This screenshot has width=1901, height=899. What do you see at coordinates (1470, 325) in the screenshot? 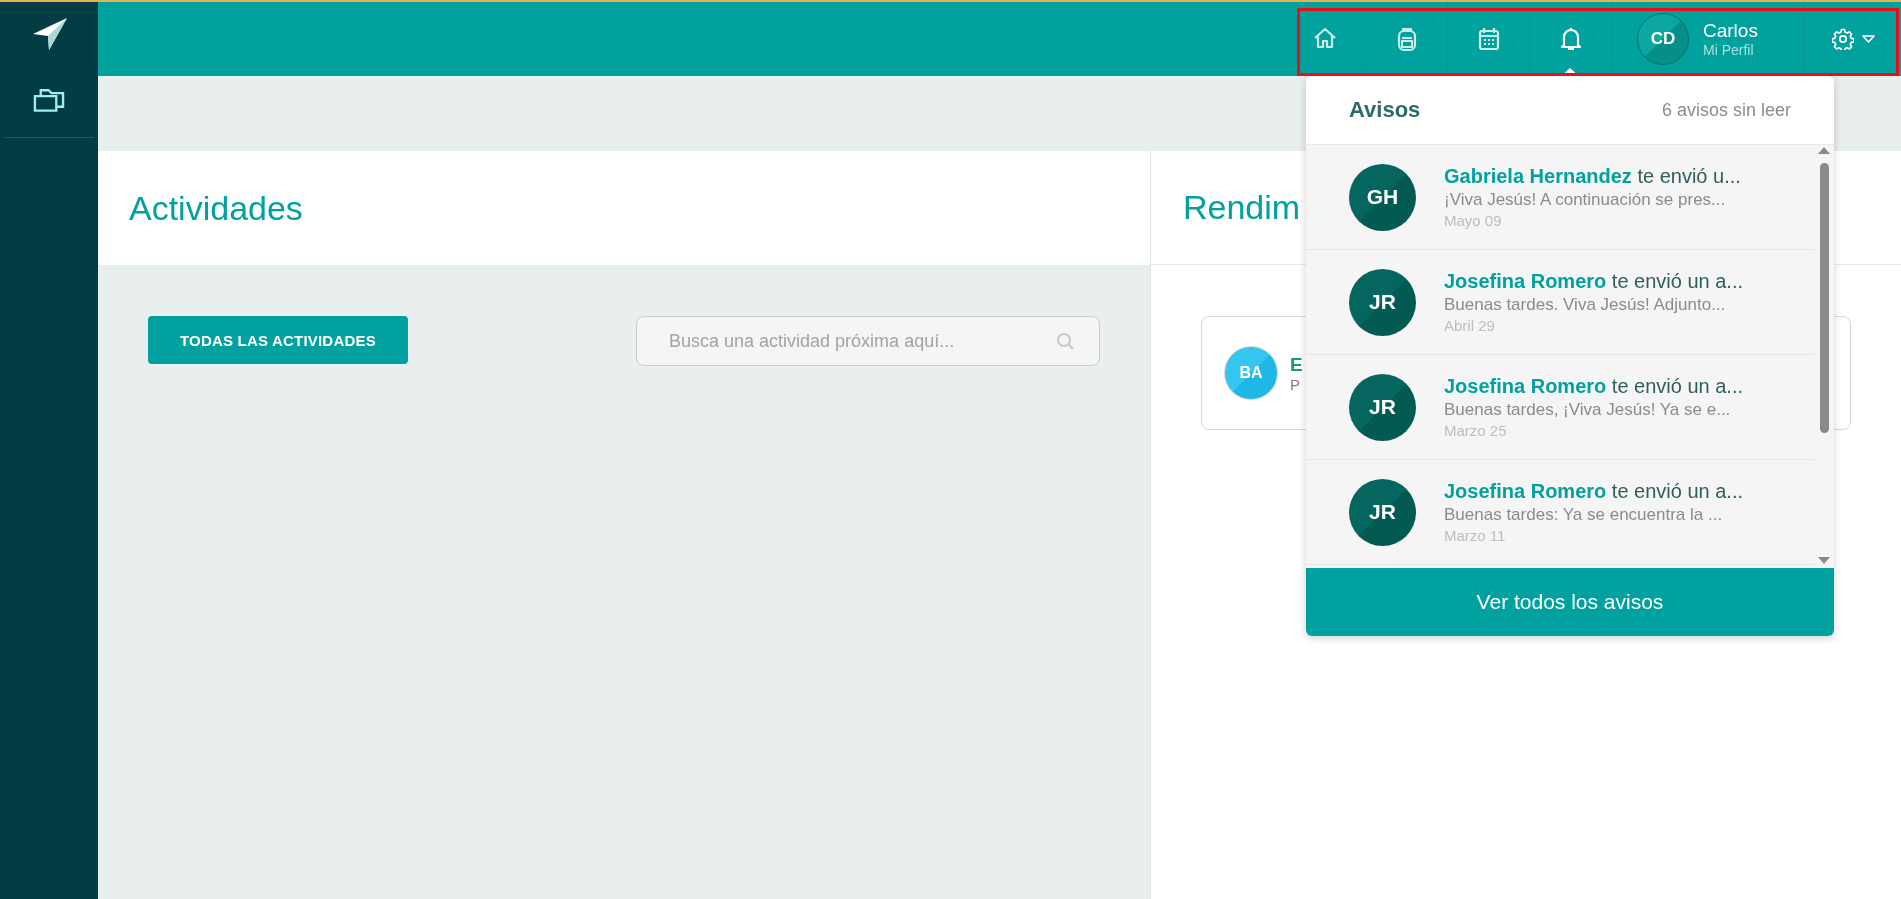
I see `notification-date: Abril 29` at bounding box center [1470, 325].